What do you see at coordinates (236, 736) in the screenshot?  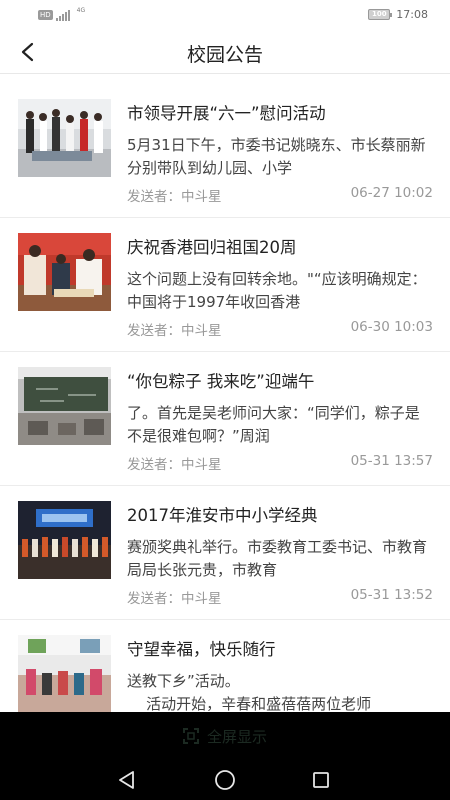 I see `fullscreen-label: 全屏显示` at bounding box center [236, 736].